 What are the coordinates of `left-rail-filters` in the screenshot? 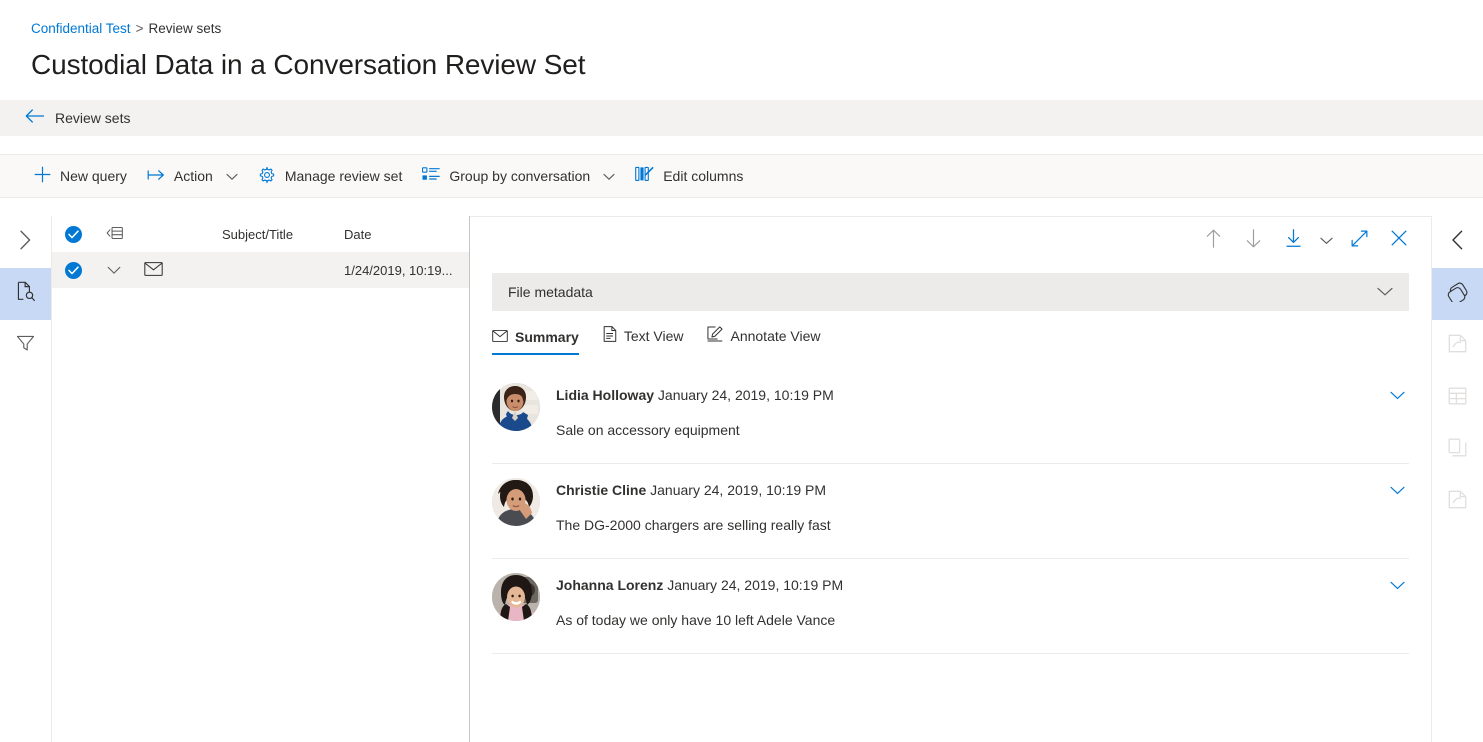 It's located at (25, 346).